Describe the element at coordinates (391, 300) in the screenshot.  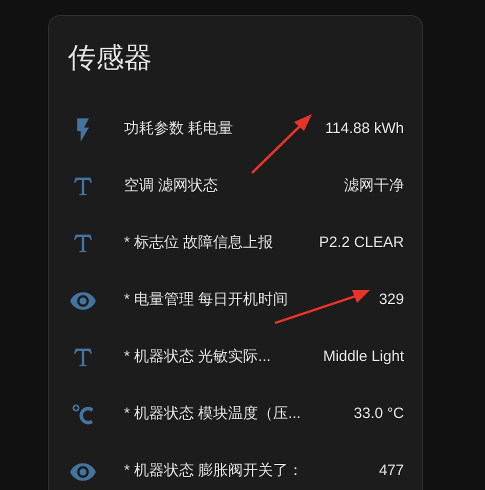
I see `sensor-value: 329` at that location.